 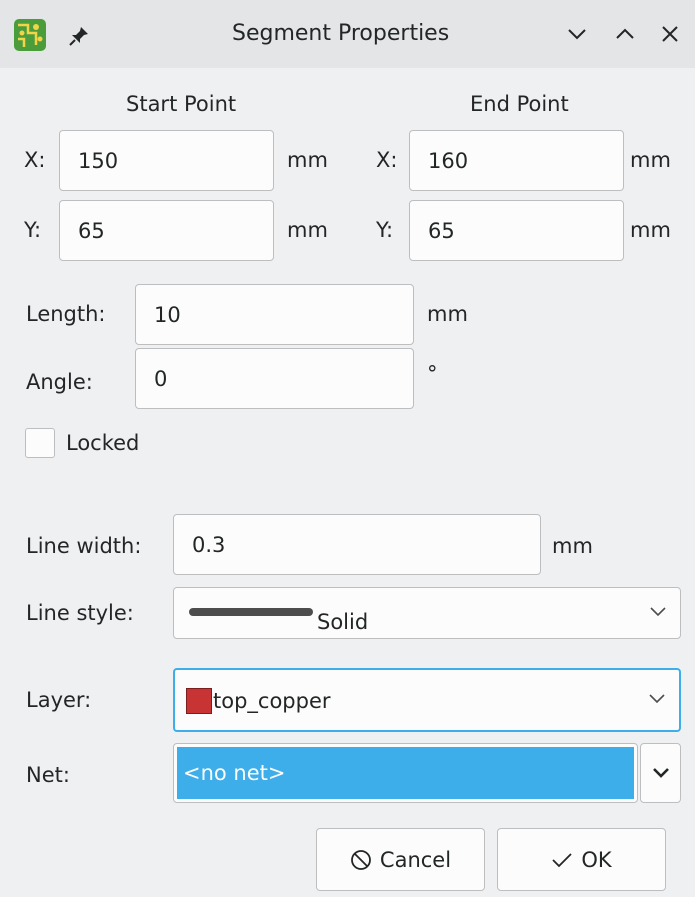 I want to click on locked-label: Locked, so click(x=103, y=443).